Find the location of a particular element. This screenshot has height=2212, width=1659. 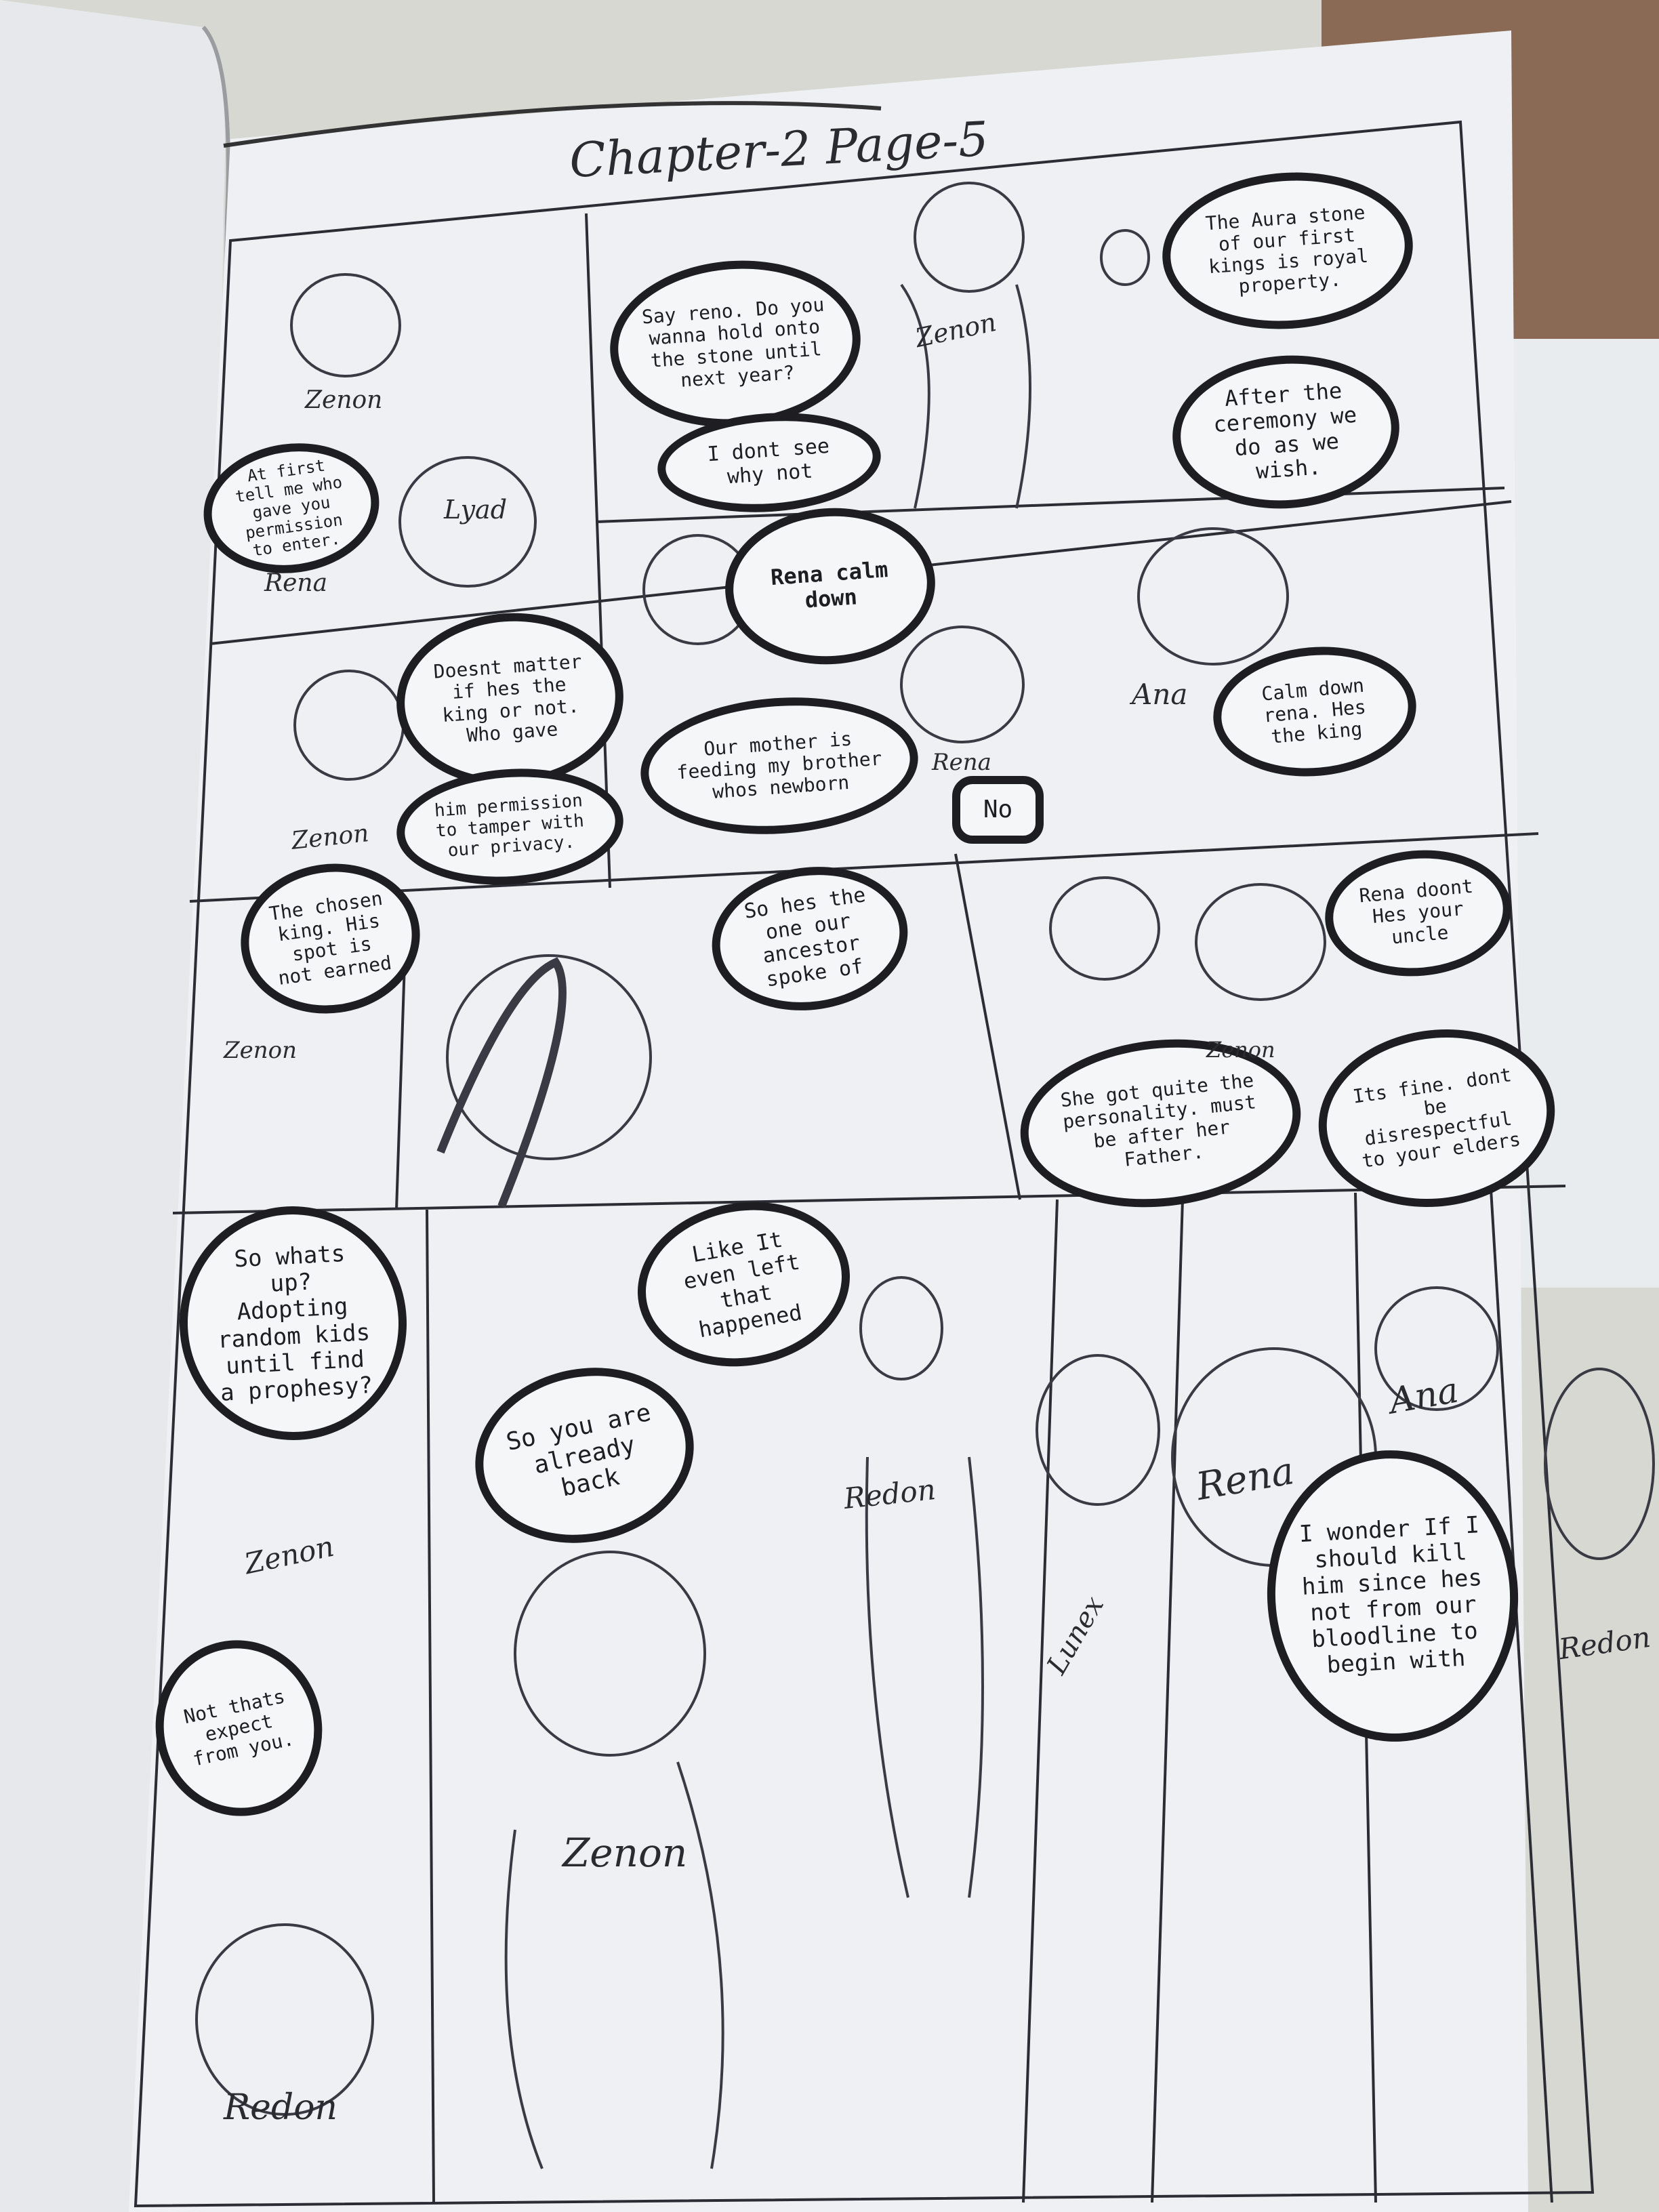

character-label: Ana is located at coordinates (1160, 694).